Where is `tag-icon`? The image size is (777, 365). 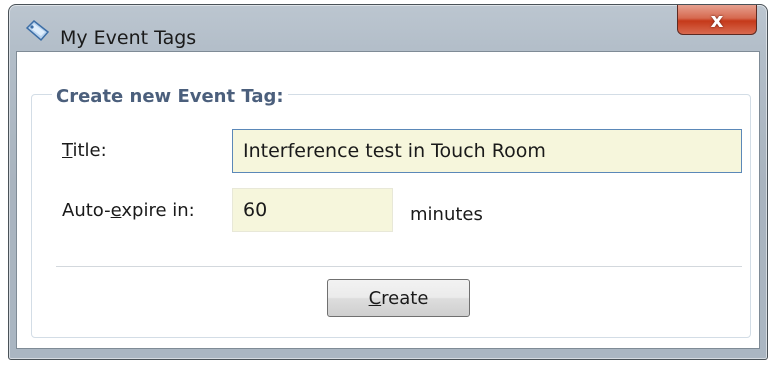
tag-icon is located at coordinates (38, 30).